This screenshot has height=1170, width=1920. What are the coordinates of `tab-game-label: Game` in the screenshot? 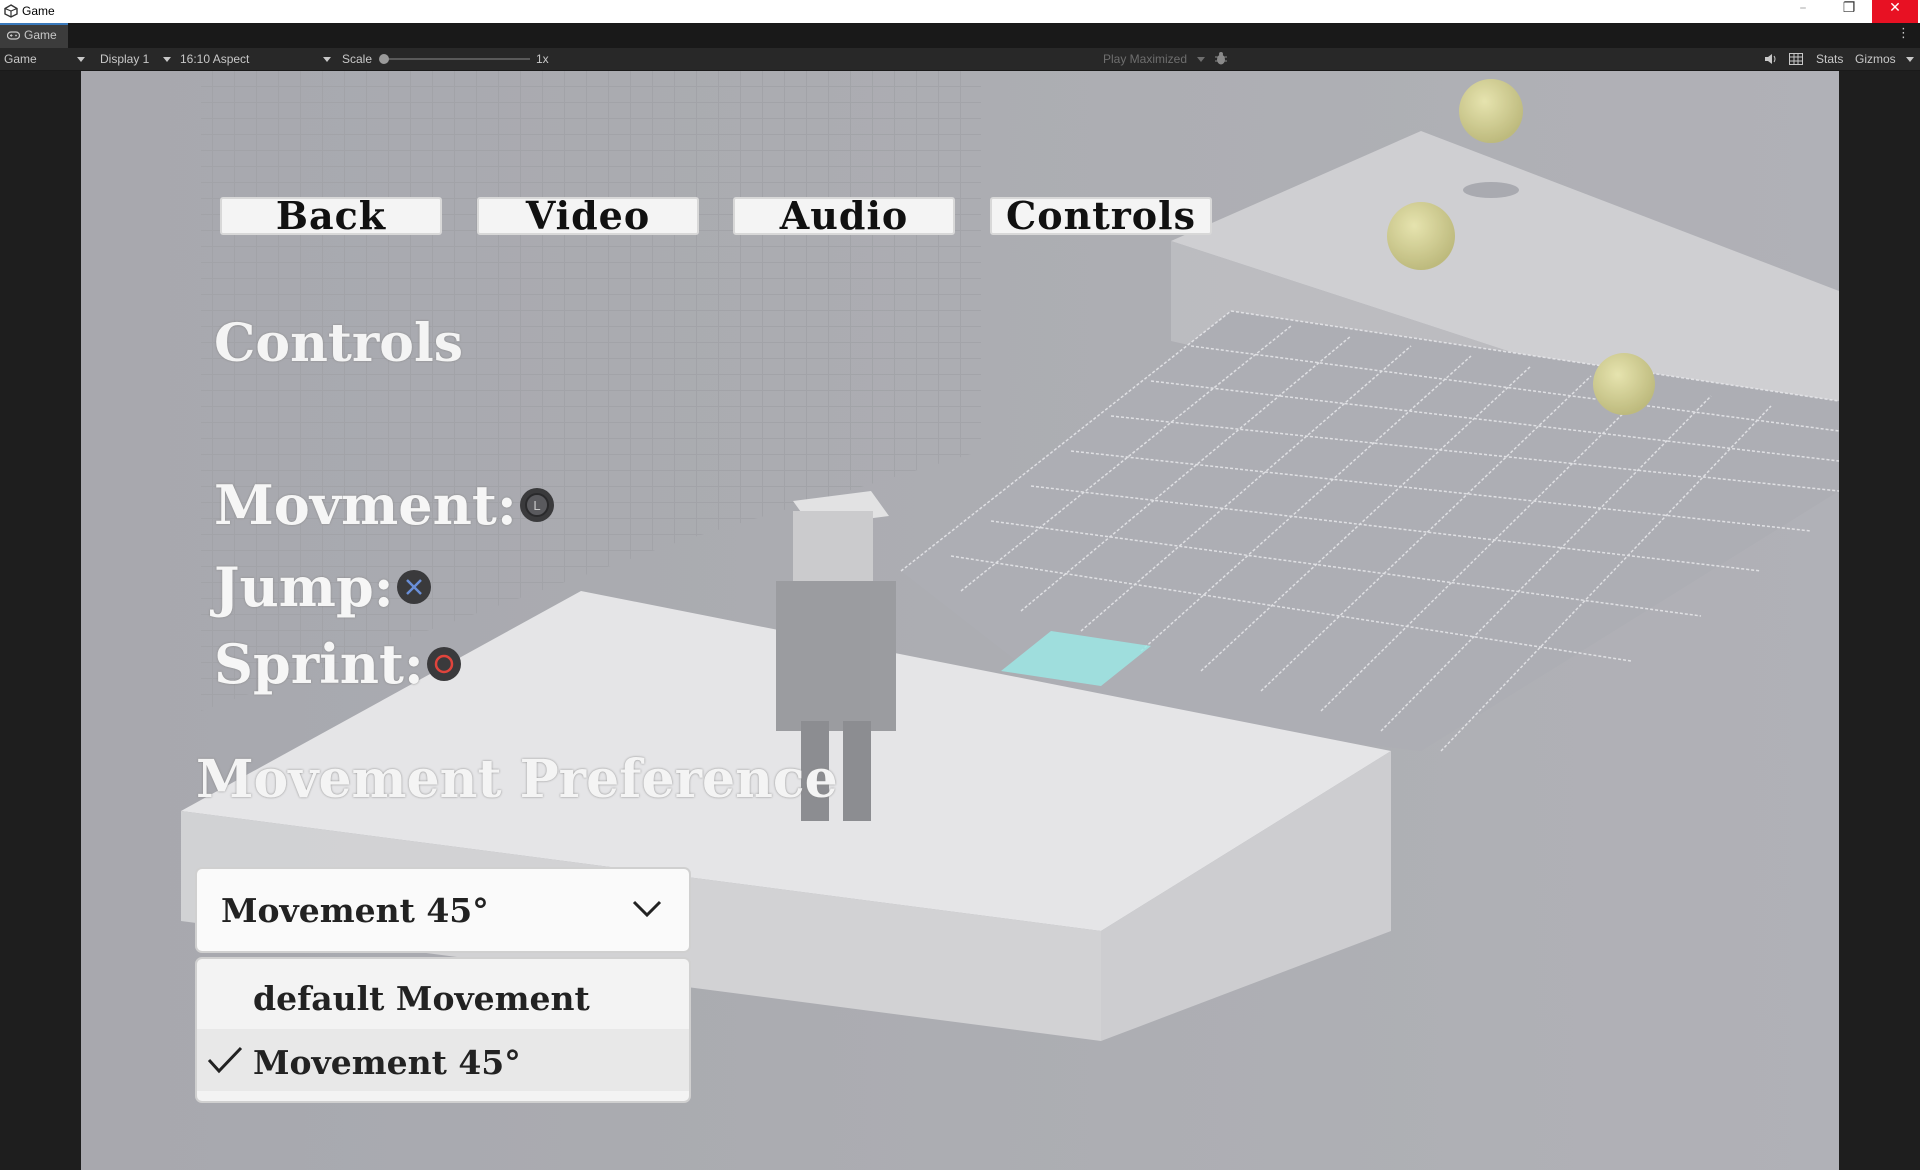 It's located at (40, 35).